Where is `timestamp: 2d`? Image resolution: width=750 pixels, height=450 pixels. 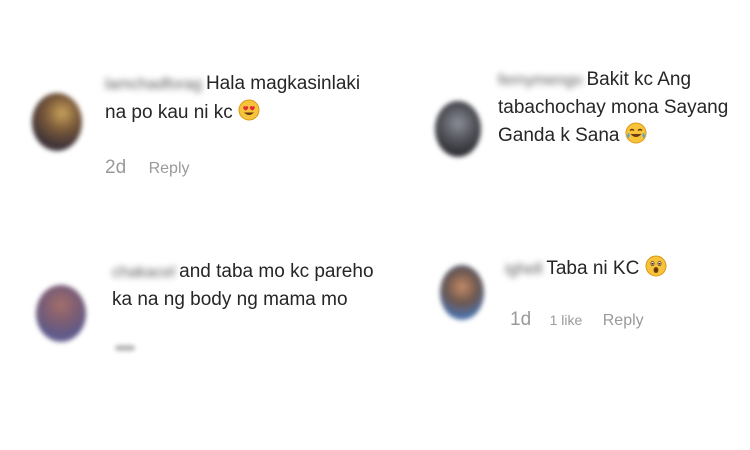 timestamp: 2d is located at coordinates (115, 167).